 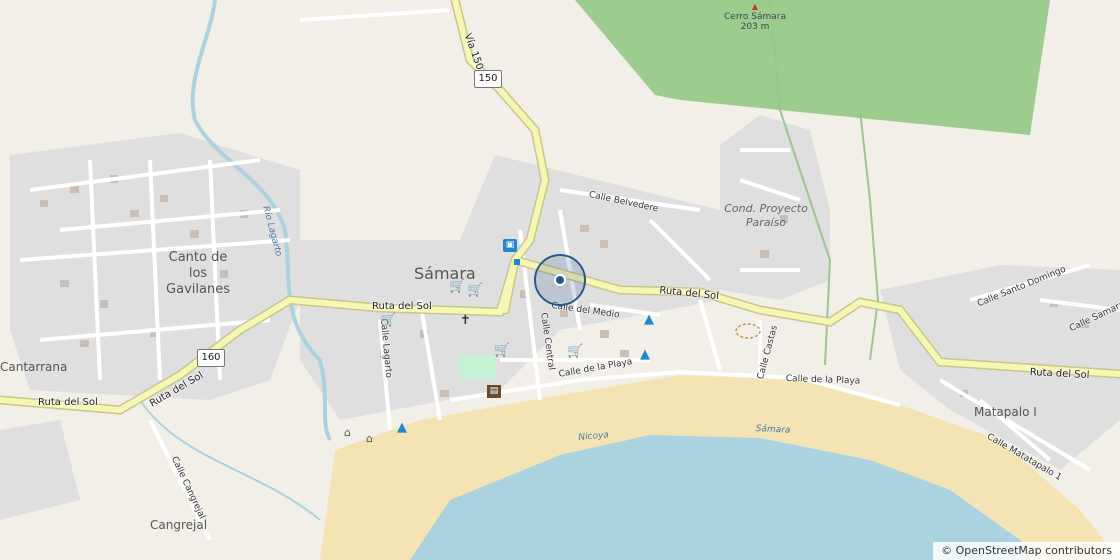 What do you see at coordinates (510, 245) in the screenshot?
I see `bus-stop-icon: ▣` at bounding box center [510, 245].